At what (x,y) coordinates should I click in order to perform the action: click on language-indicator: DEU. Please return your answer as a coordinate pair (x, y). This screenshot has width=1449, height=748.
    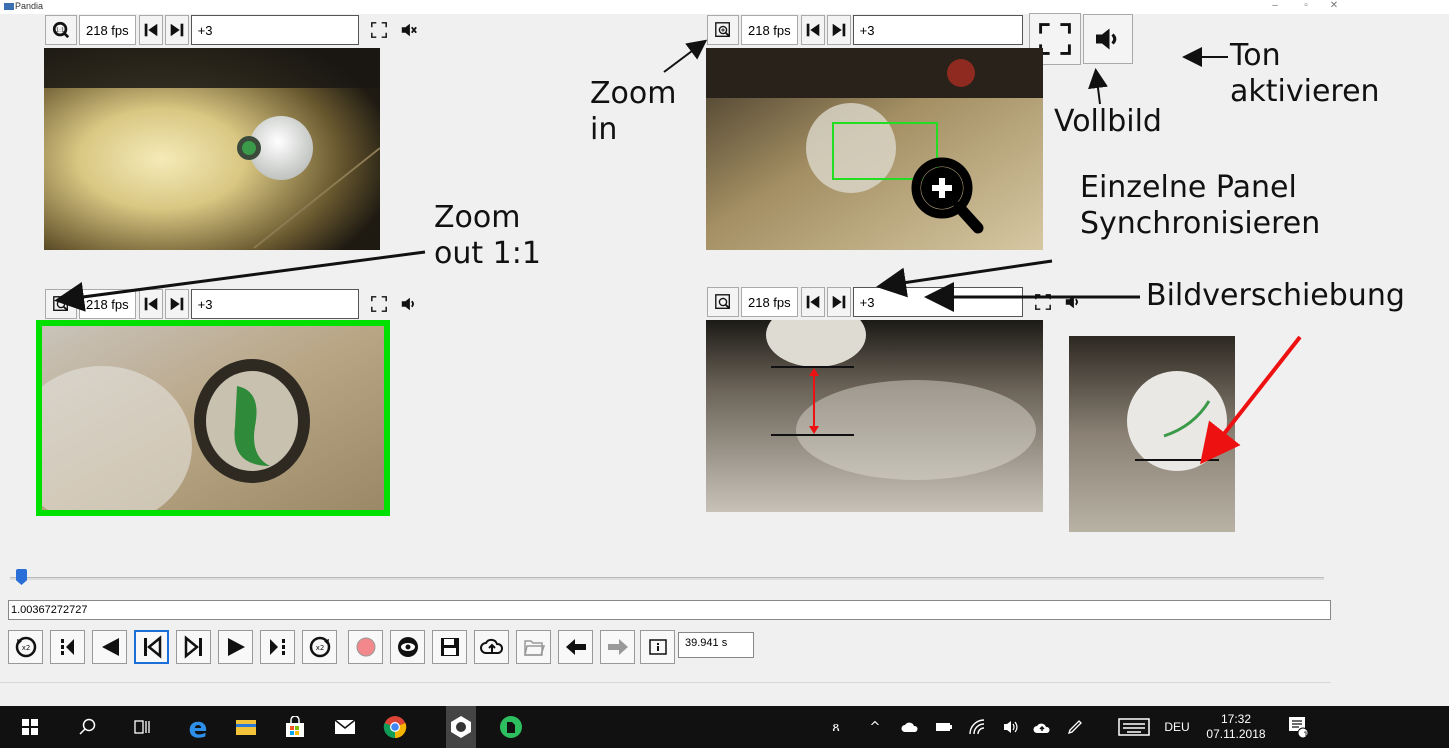
    Looking at the image, I should click on (1177, 727).